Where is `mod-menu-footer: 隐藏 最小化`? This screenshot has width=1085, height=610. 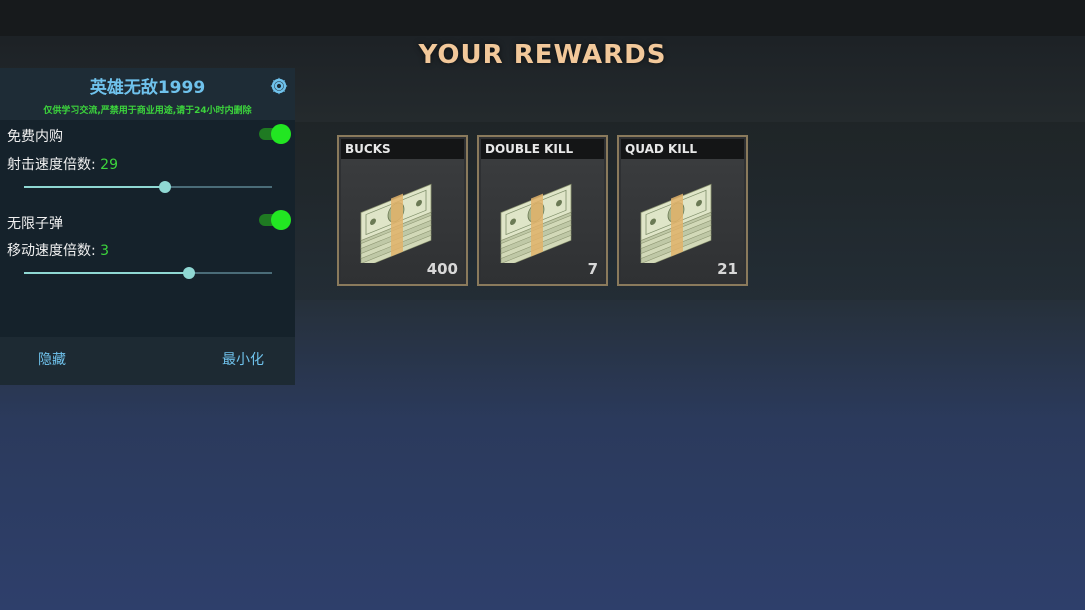
mod-menu-footer: 隐藏 最小化 is located at coordinates (147, 361).